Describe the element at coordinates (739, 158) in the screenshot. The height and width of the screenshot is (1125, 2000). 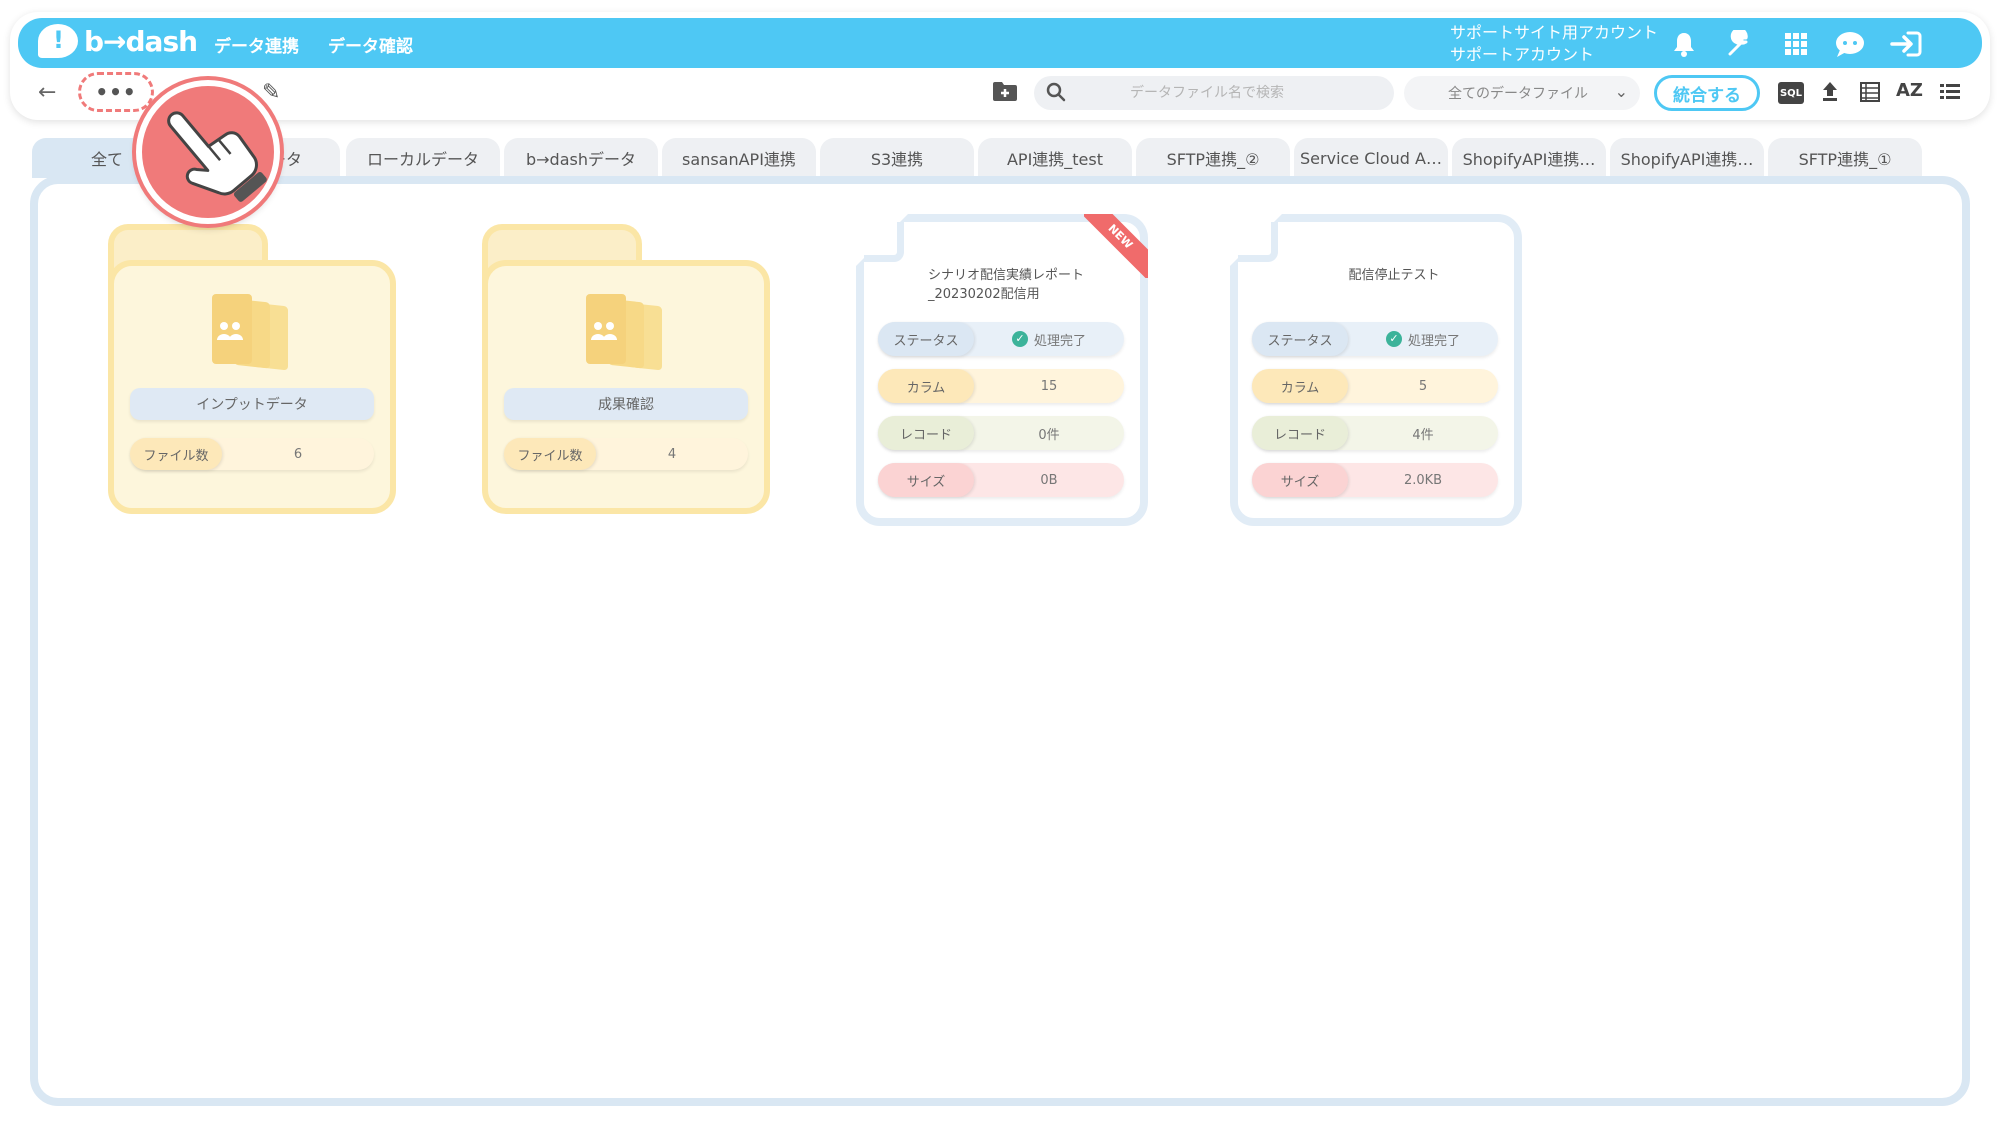
I see `tab-sansan-api: sansanAPI連携` at that location.